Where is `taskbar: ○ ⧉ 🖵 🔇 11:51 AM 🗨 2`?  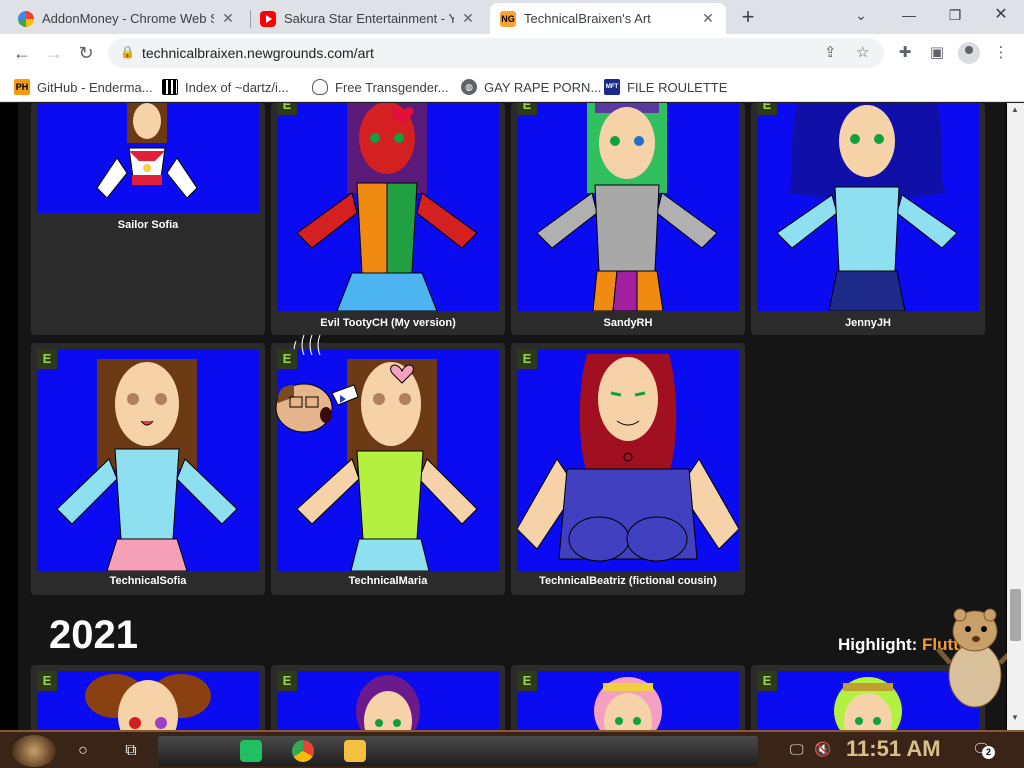
taskbar: ○ ⧉ 🖵 🔇 11:51 AM 🗨 2 is located at coordinates (512, 749).